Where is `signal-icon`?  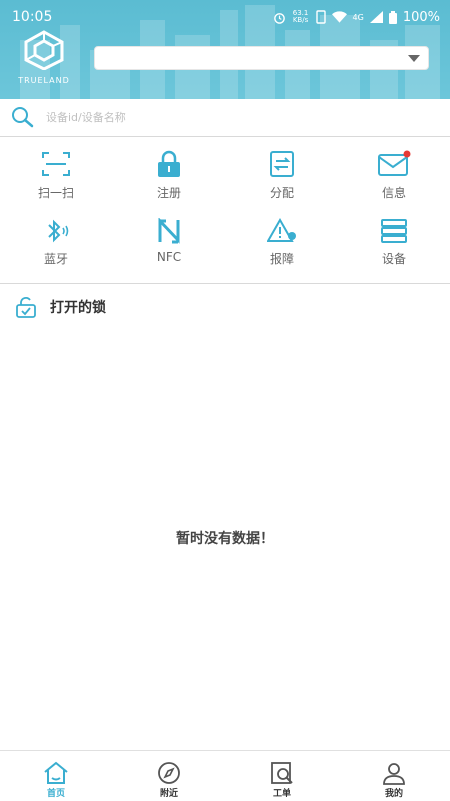 signal-icon is located at coordinates (376, 17).